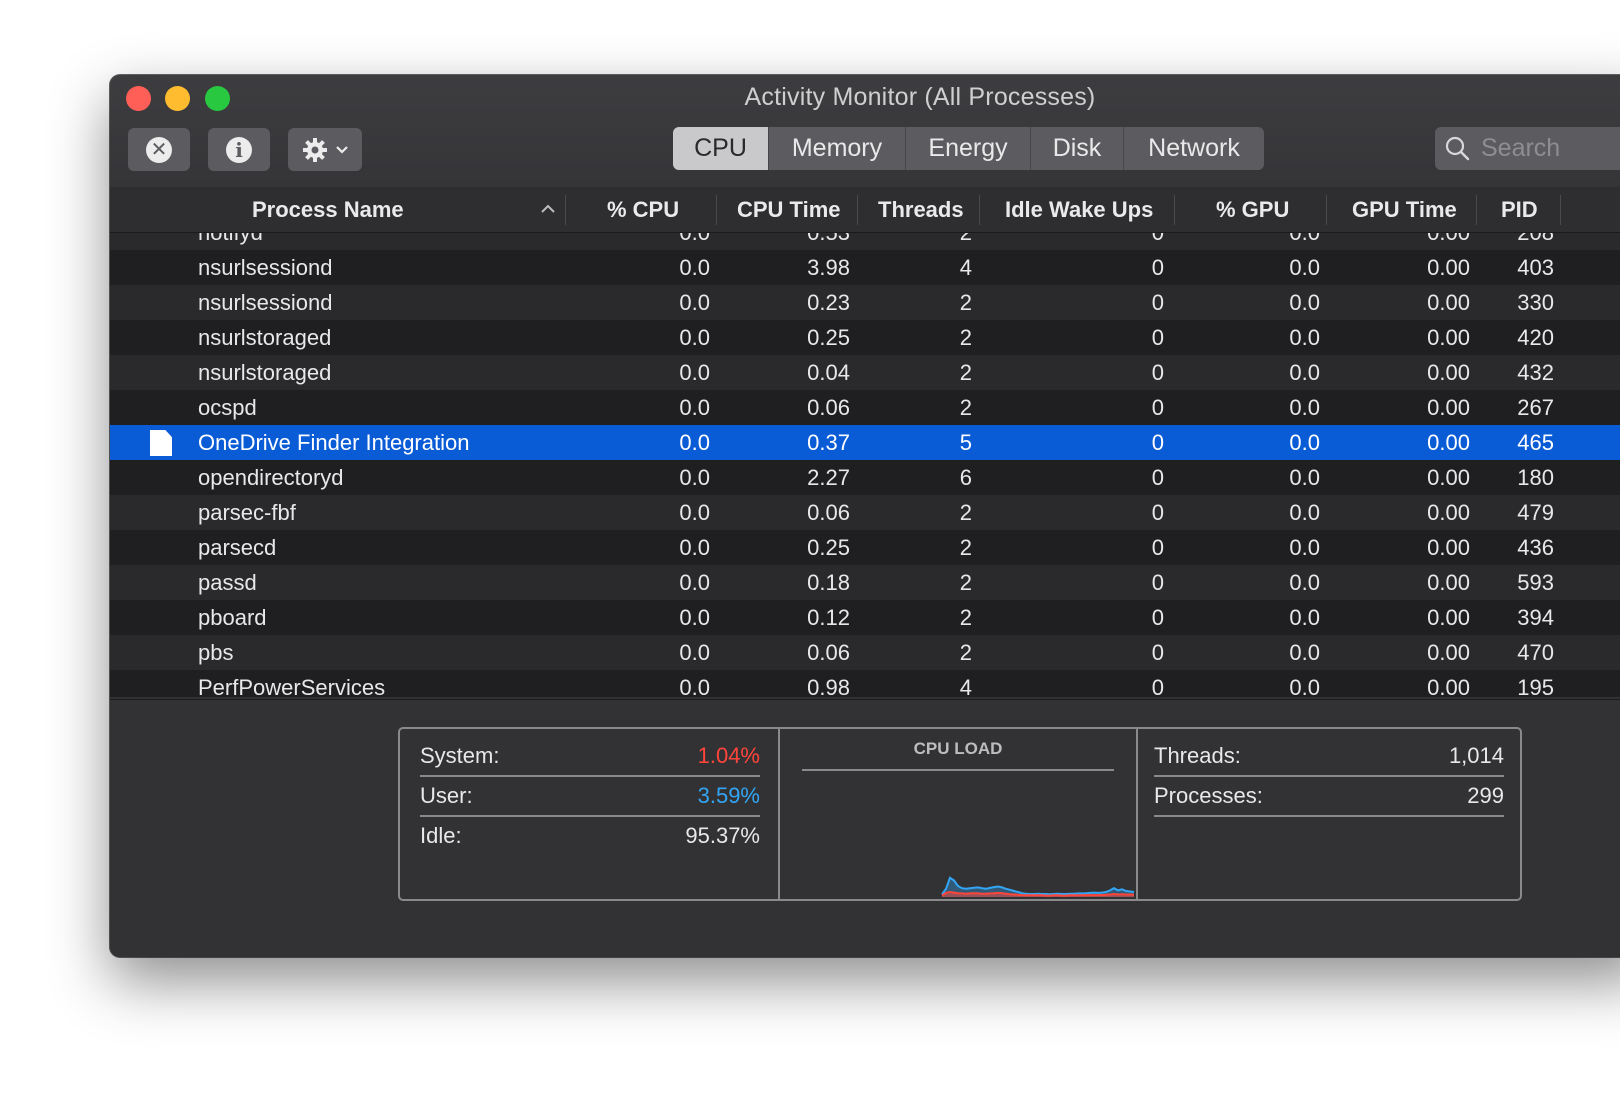 Image resolution: width=1620 pixels, height=1104 pixels. What do you see at coordinates (789, 209) in the screenshot?
I see `column-cpu-time: CPU Time` at bounding box center [789, 209].